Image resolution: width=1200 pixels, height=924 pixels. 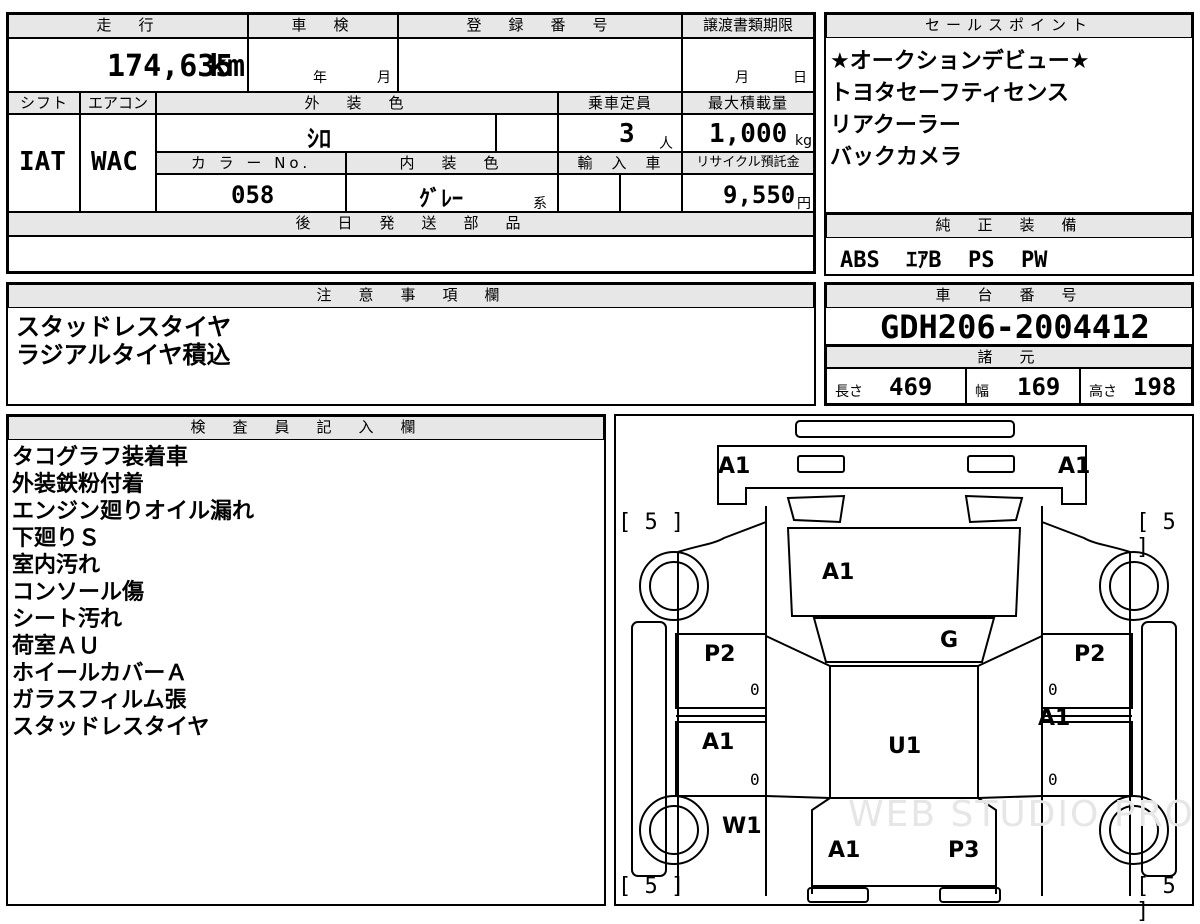 I want to click on genuine-equipment-value: ABS ｴｱB PS PW, so click(x=944, y=260).